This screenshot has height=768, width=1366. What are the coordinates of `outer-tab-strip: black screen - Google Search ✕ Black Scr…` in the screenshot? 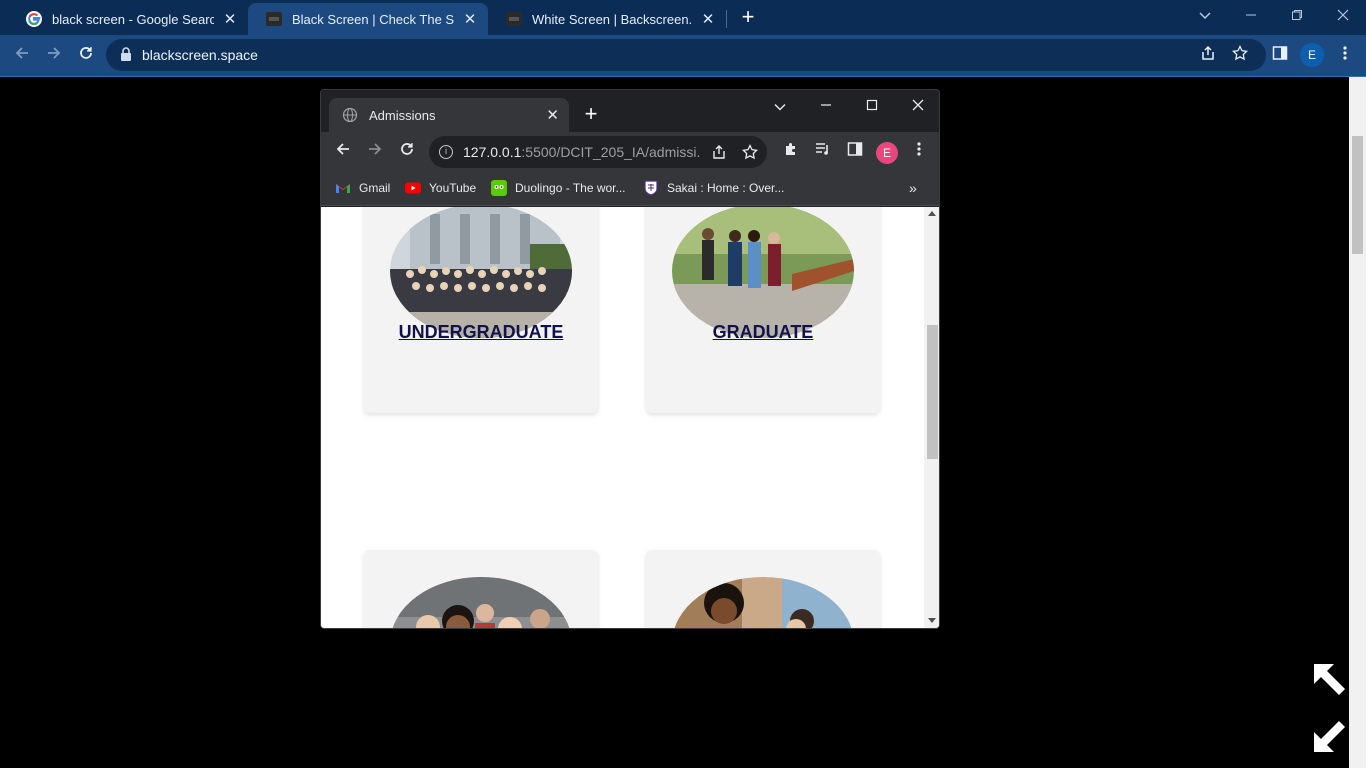 It's located at (683, 17).